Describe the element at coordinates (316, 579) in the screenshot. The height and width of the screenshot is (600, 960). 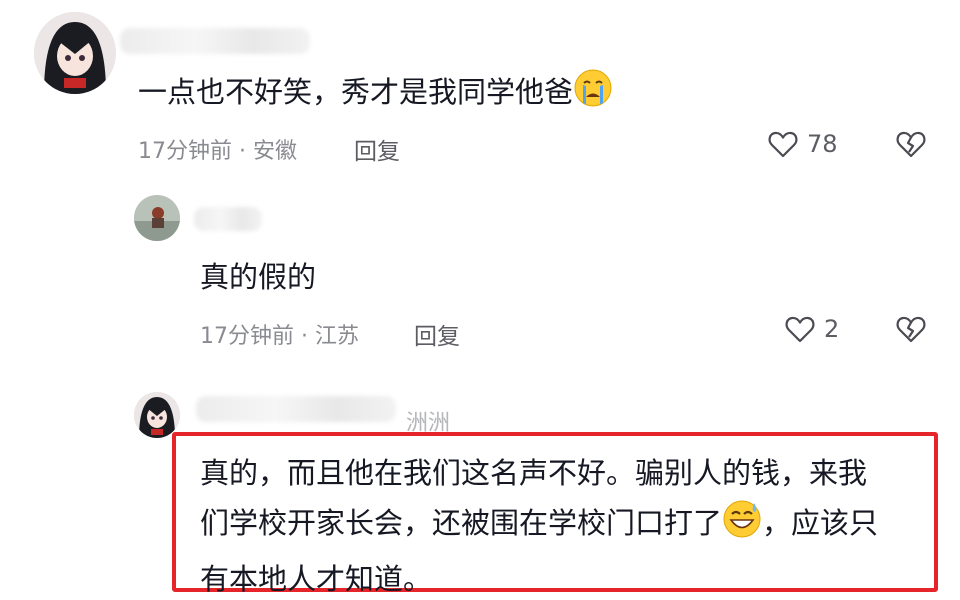
I see `comment-line: 有本地人才知道。` at that location.